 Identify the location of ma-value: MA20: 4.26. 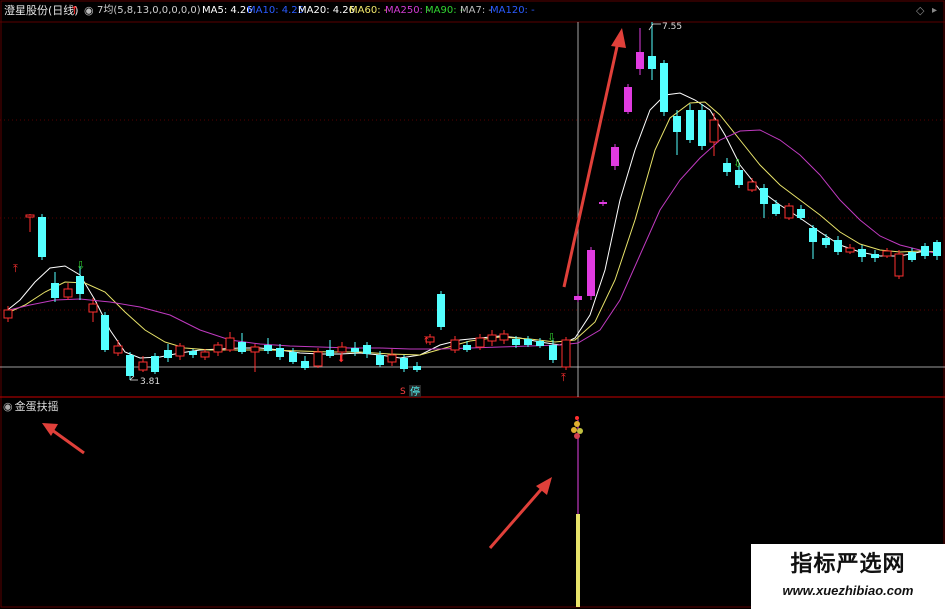
(327, 10).